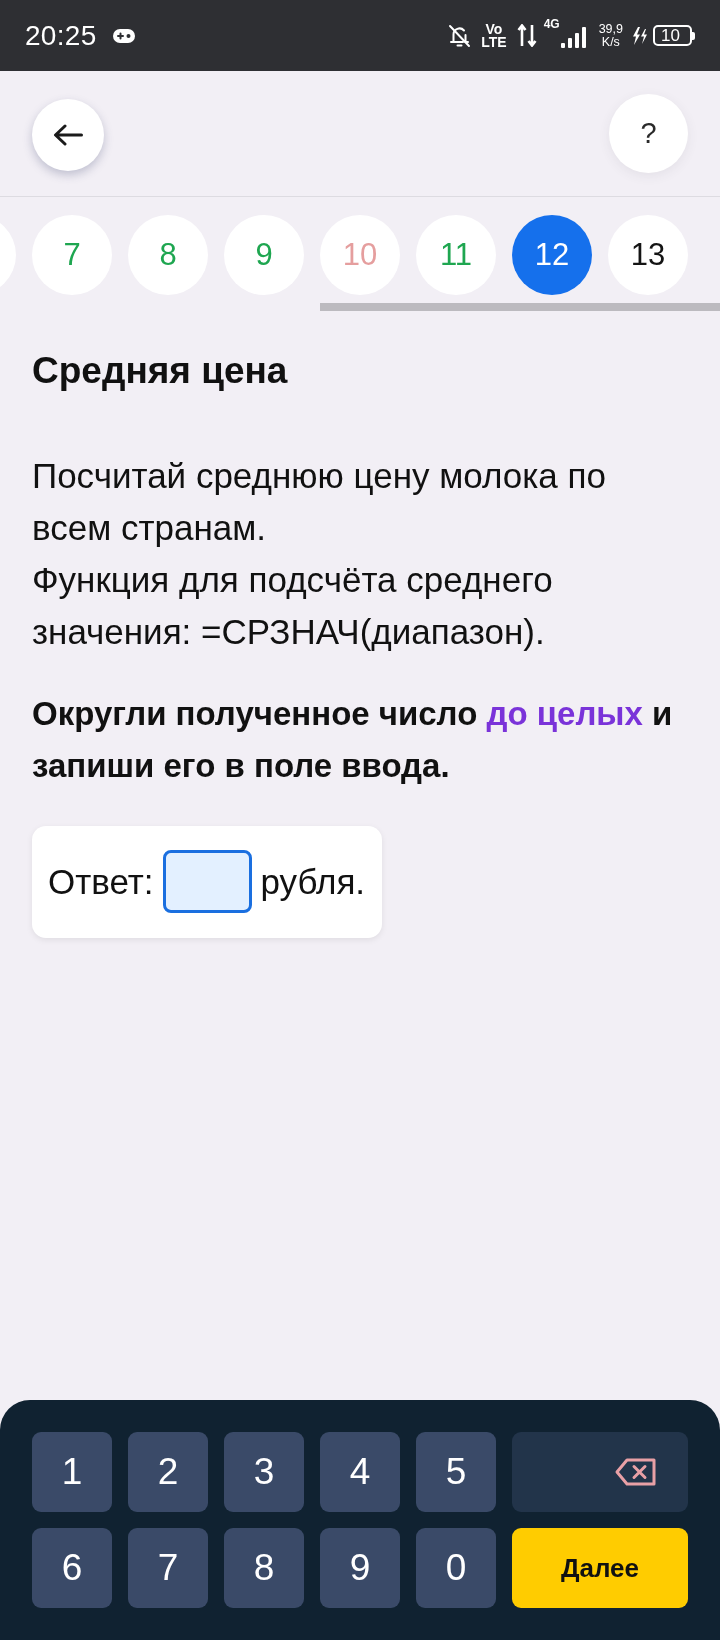 This screenshot has width=720, height=1640. I want to click on speed-value: 39,9, so click(610, 29).